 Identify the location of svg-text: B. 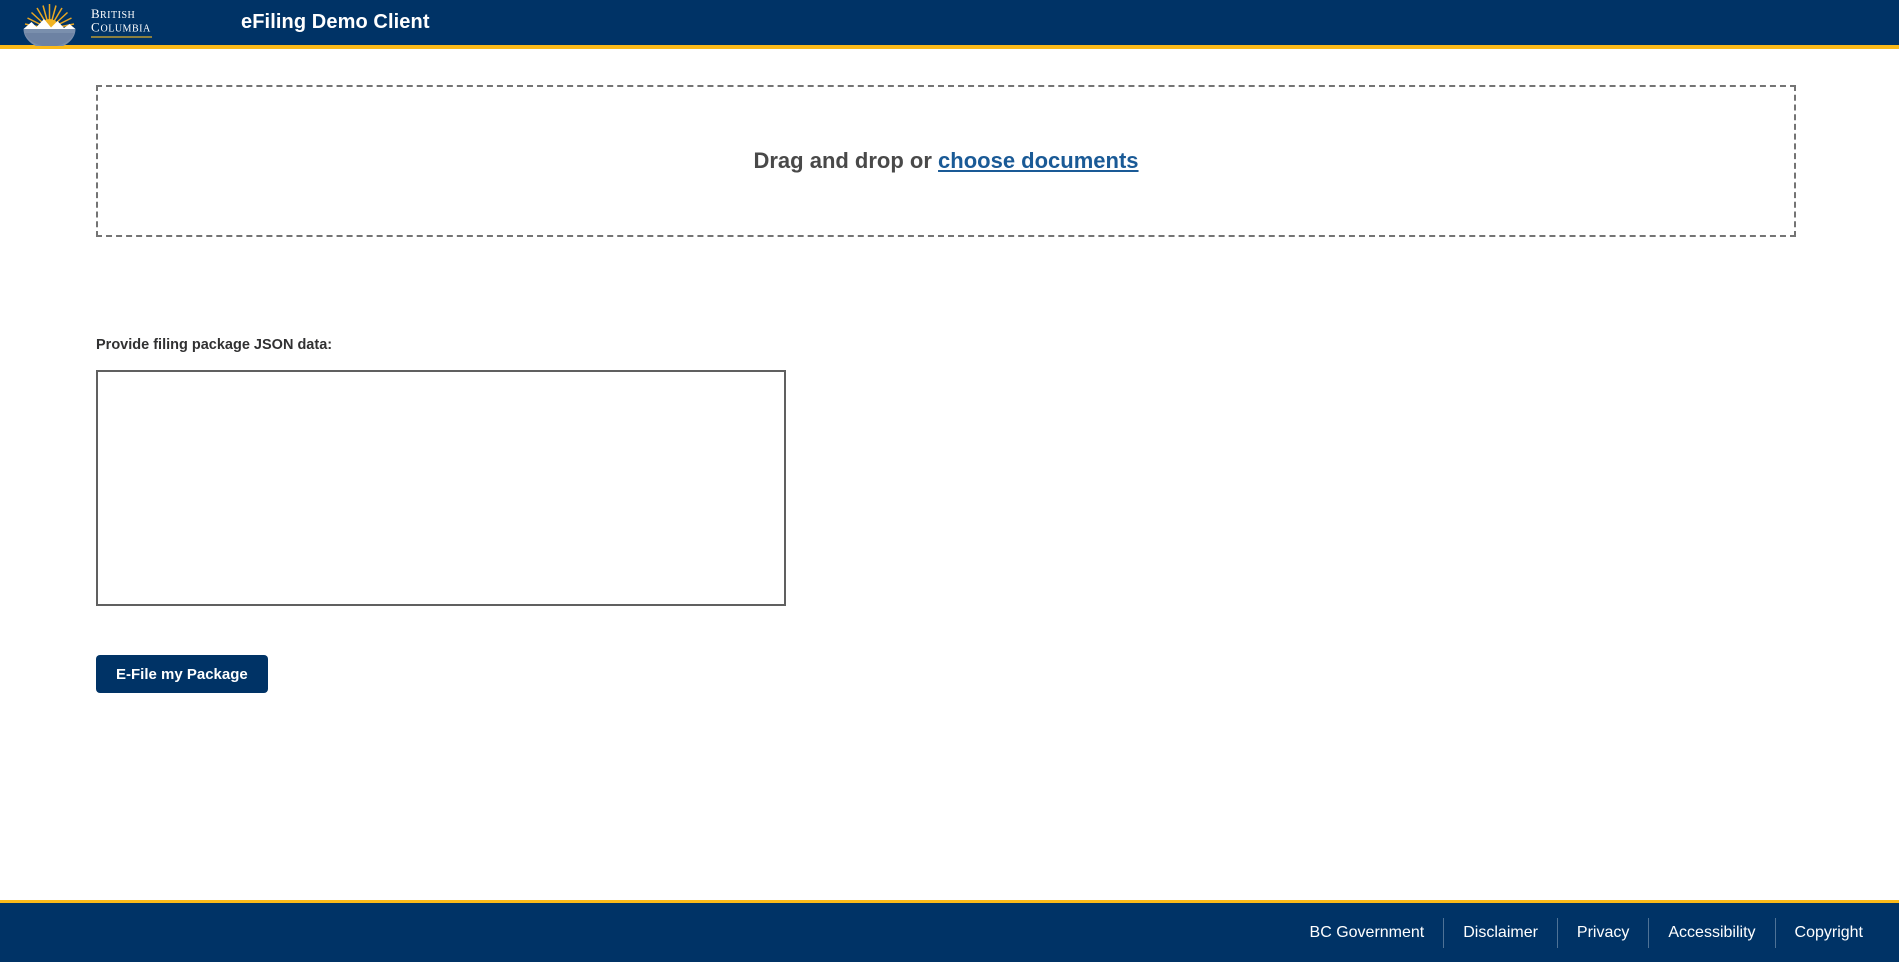
(95, 13).